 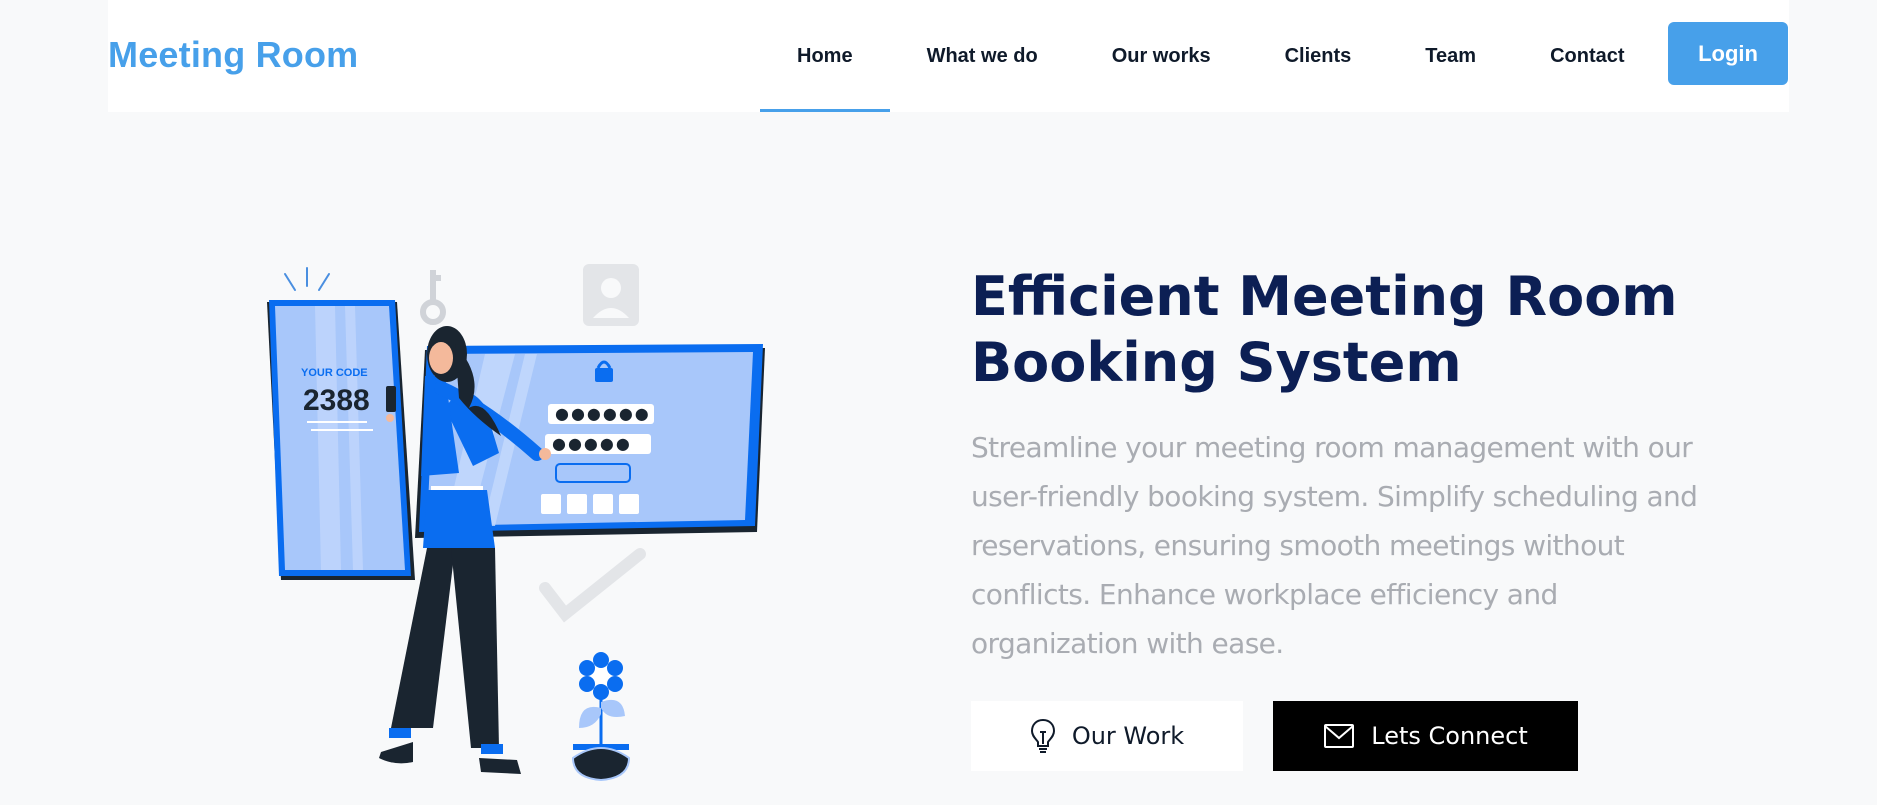 What do you see at coordinates (341, 440) in the screenshot?
I see `phone-device: YOUR CODE 2388` at bounding box center [341, 440].